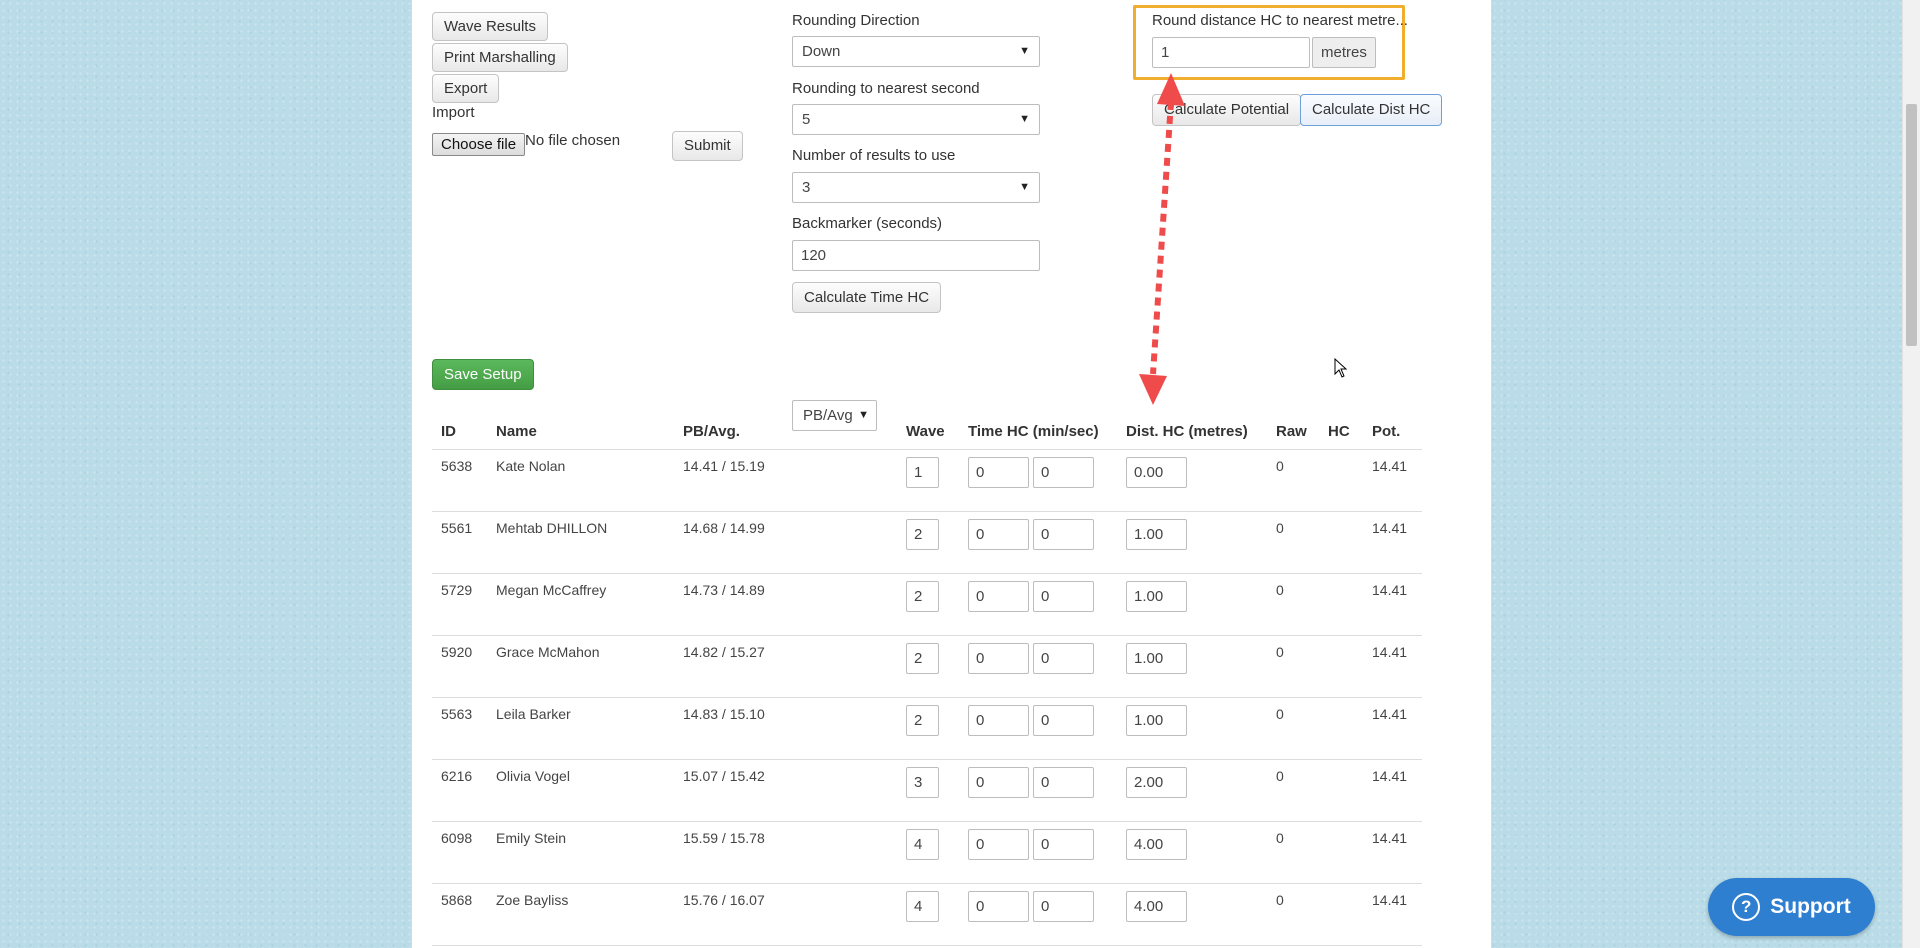  What do you see at coordinates (794, 666) in the screenshot?
I see `row-pb-avg: 14.82 / 15.27` at bounding box center [794, 666].